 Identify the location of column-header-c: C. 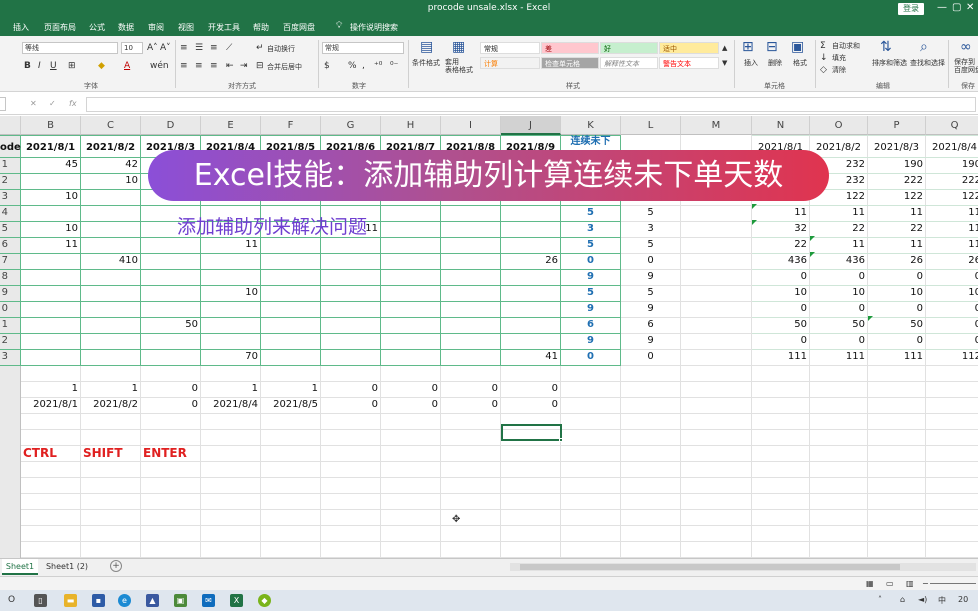
(111, 125).